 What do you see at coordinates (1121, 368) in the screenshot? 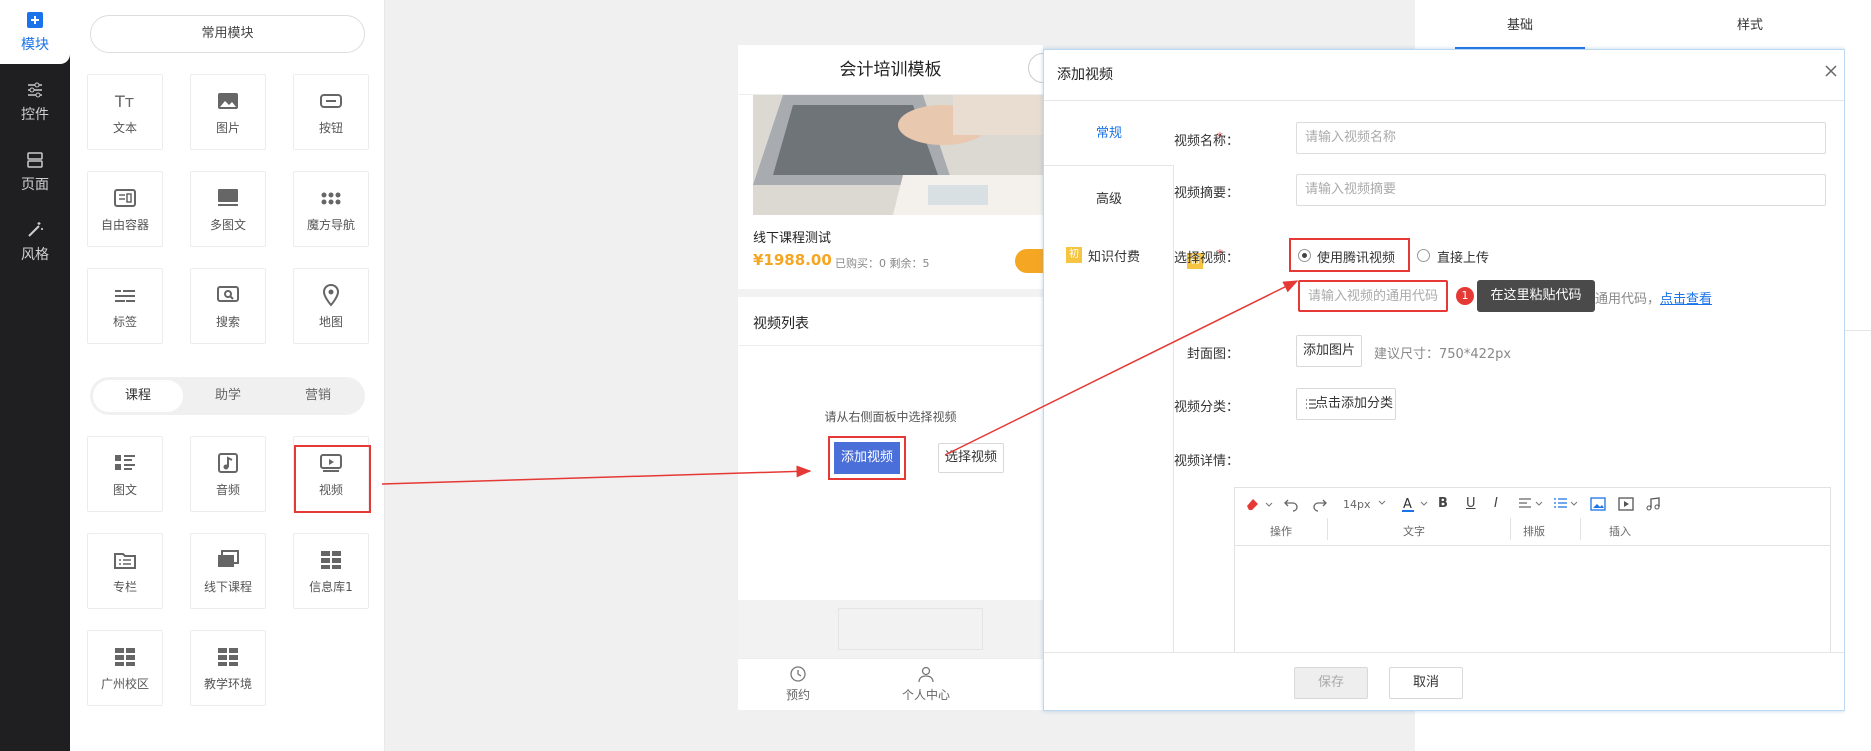
I see `arrow-to-code-input` at bounding box center [1121, 368].